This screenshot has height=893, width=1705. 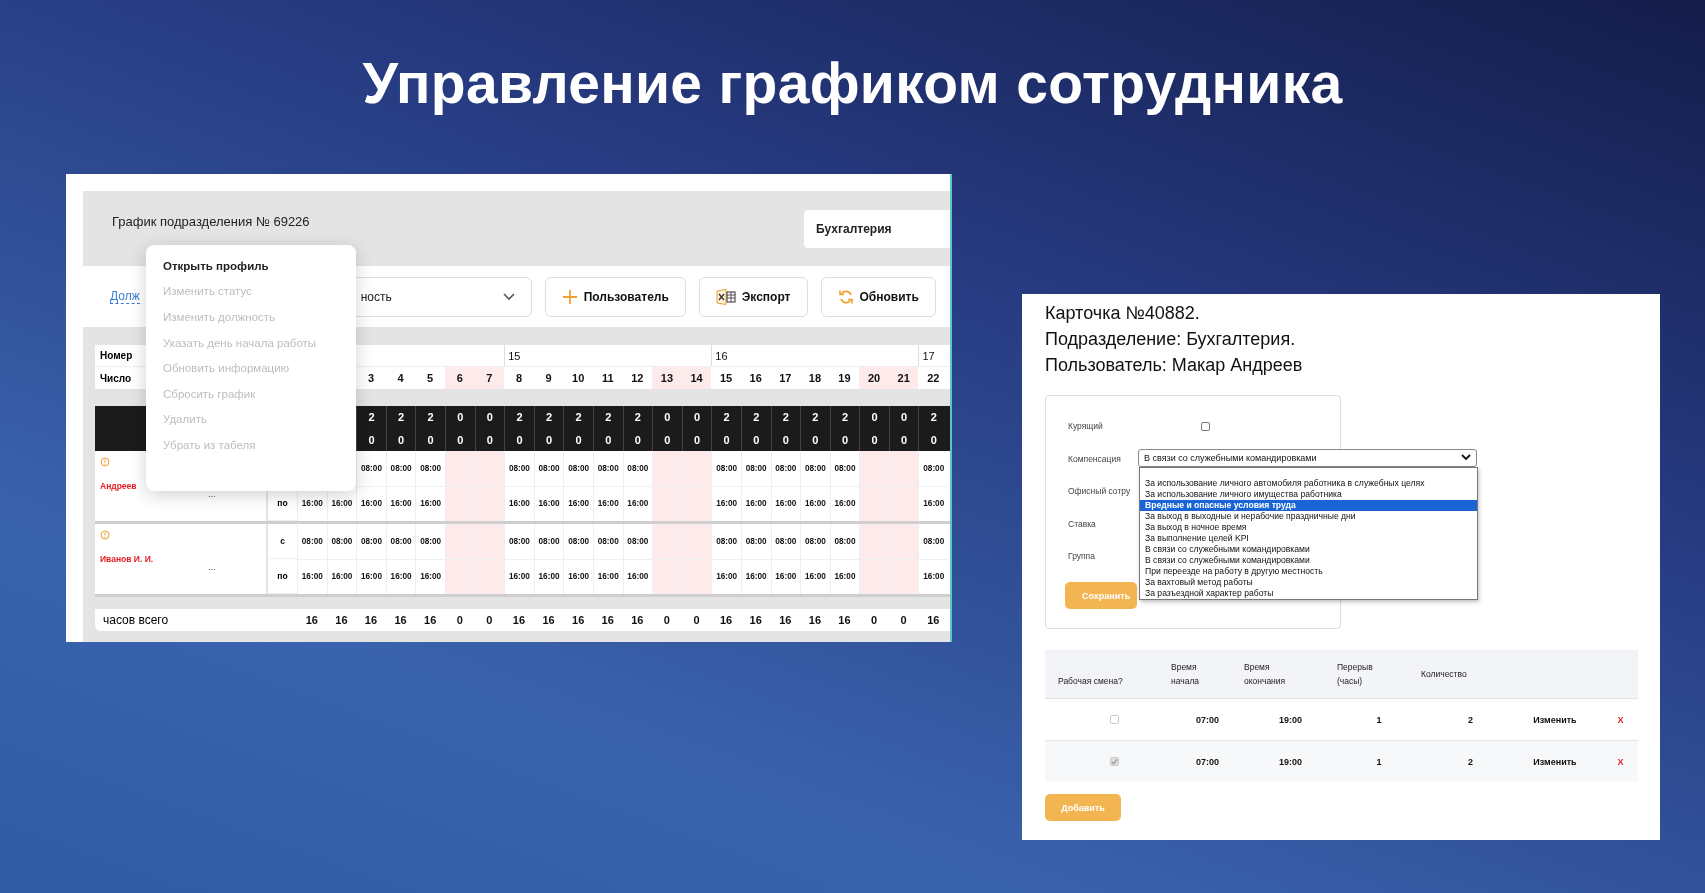 I want to click on dropdown-option: За выход в выходные и нерабочие праздничные дни, so click(x=1308, y=516).